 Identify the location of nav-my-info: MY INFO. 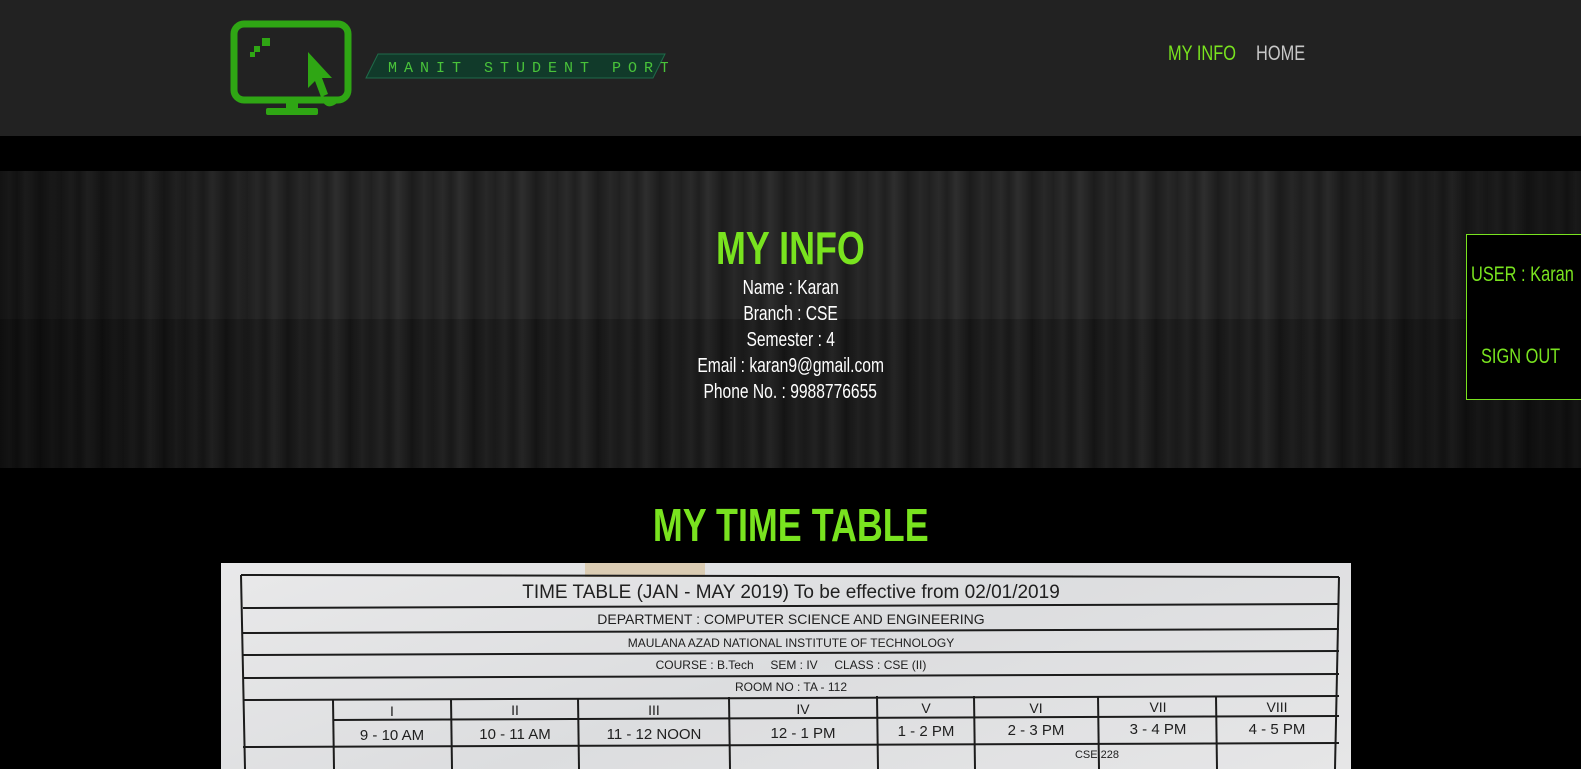
(1202, 54).